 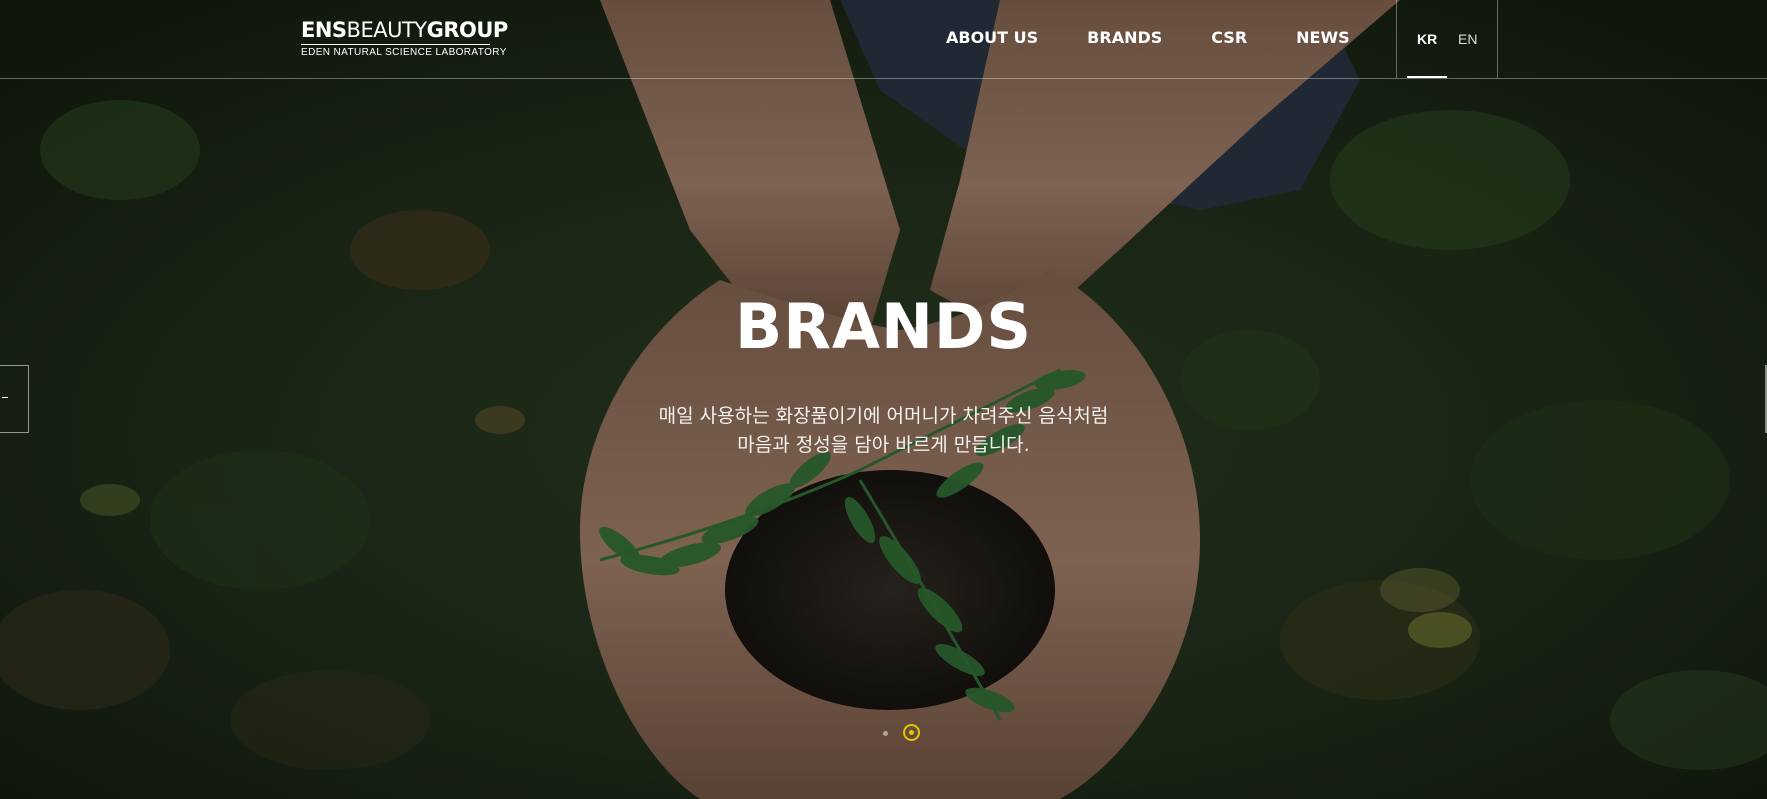 What do you see at coordinates (911, 732) in the screenshot?
I see `slide-dot-2-active` at bounding box center [911, 732].